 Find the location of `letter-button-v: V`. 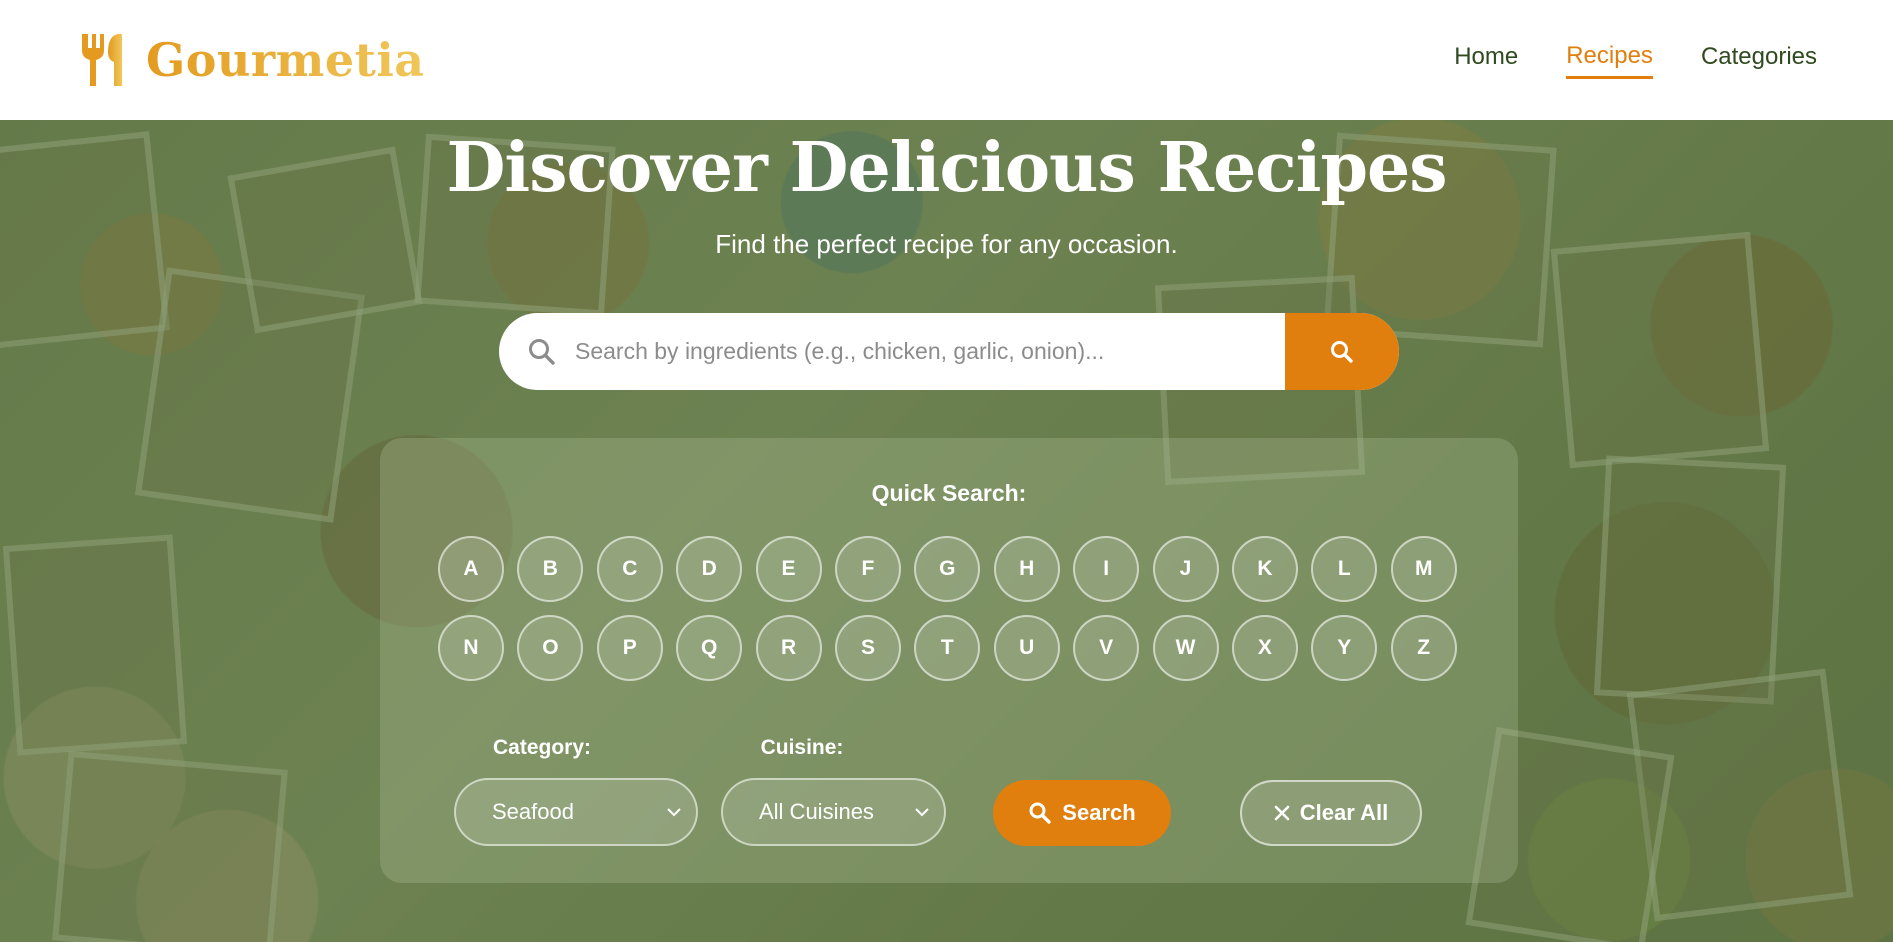

letter-button-v: V is located at coordinates (1106, 648).